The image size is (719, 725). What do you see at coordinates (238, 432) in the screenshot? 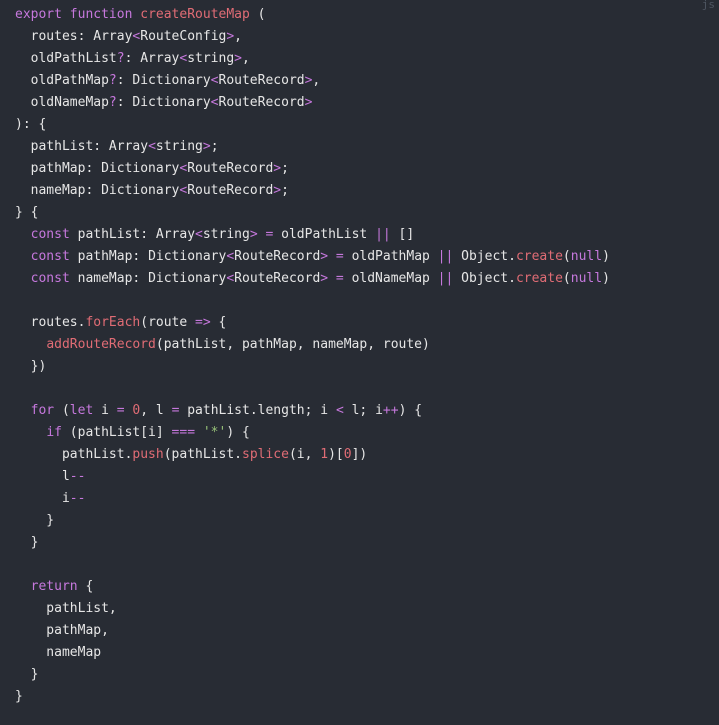
I see `code-token: ) {` at bounding box center [238, 432].